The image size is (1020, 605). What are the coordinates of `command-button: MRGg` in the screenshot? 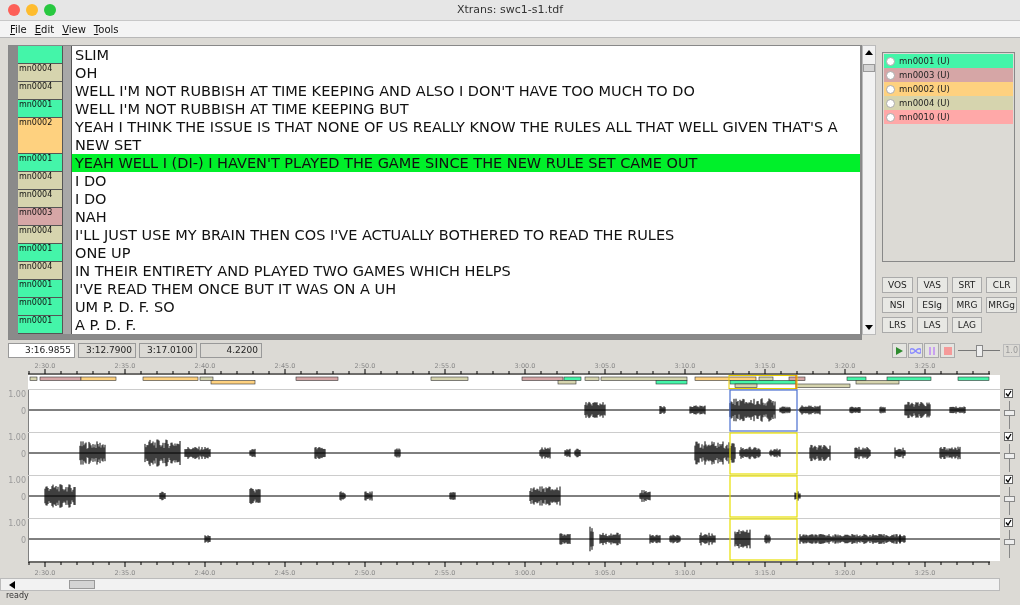 It's located at (1001, 305).